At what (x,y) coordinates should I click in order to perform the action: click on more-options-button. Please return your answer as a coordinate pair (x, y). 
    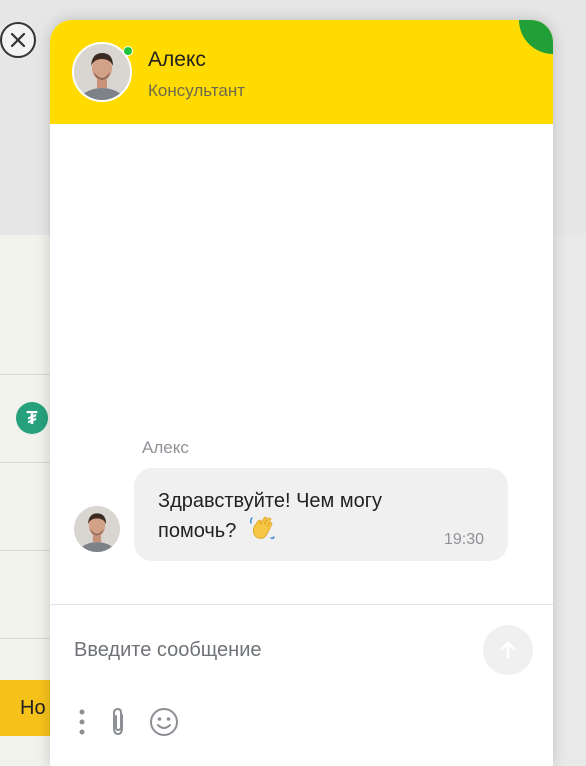
    Looking at the image, I should click on (82, 722).